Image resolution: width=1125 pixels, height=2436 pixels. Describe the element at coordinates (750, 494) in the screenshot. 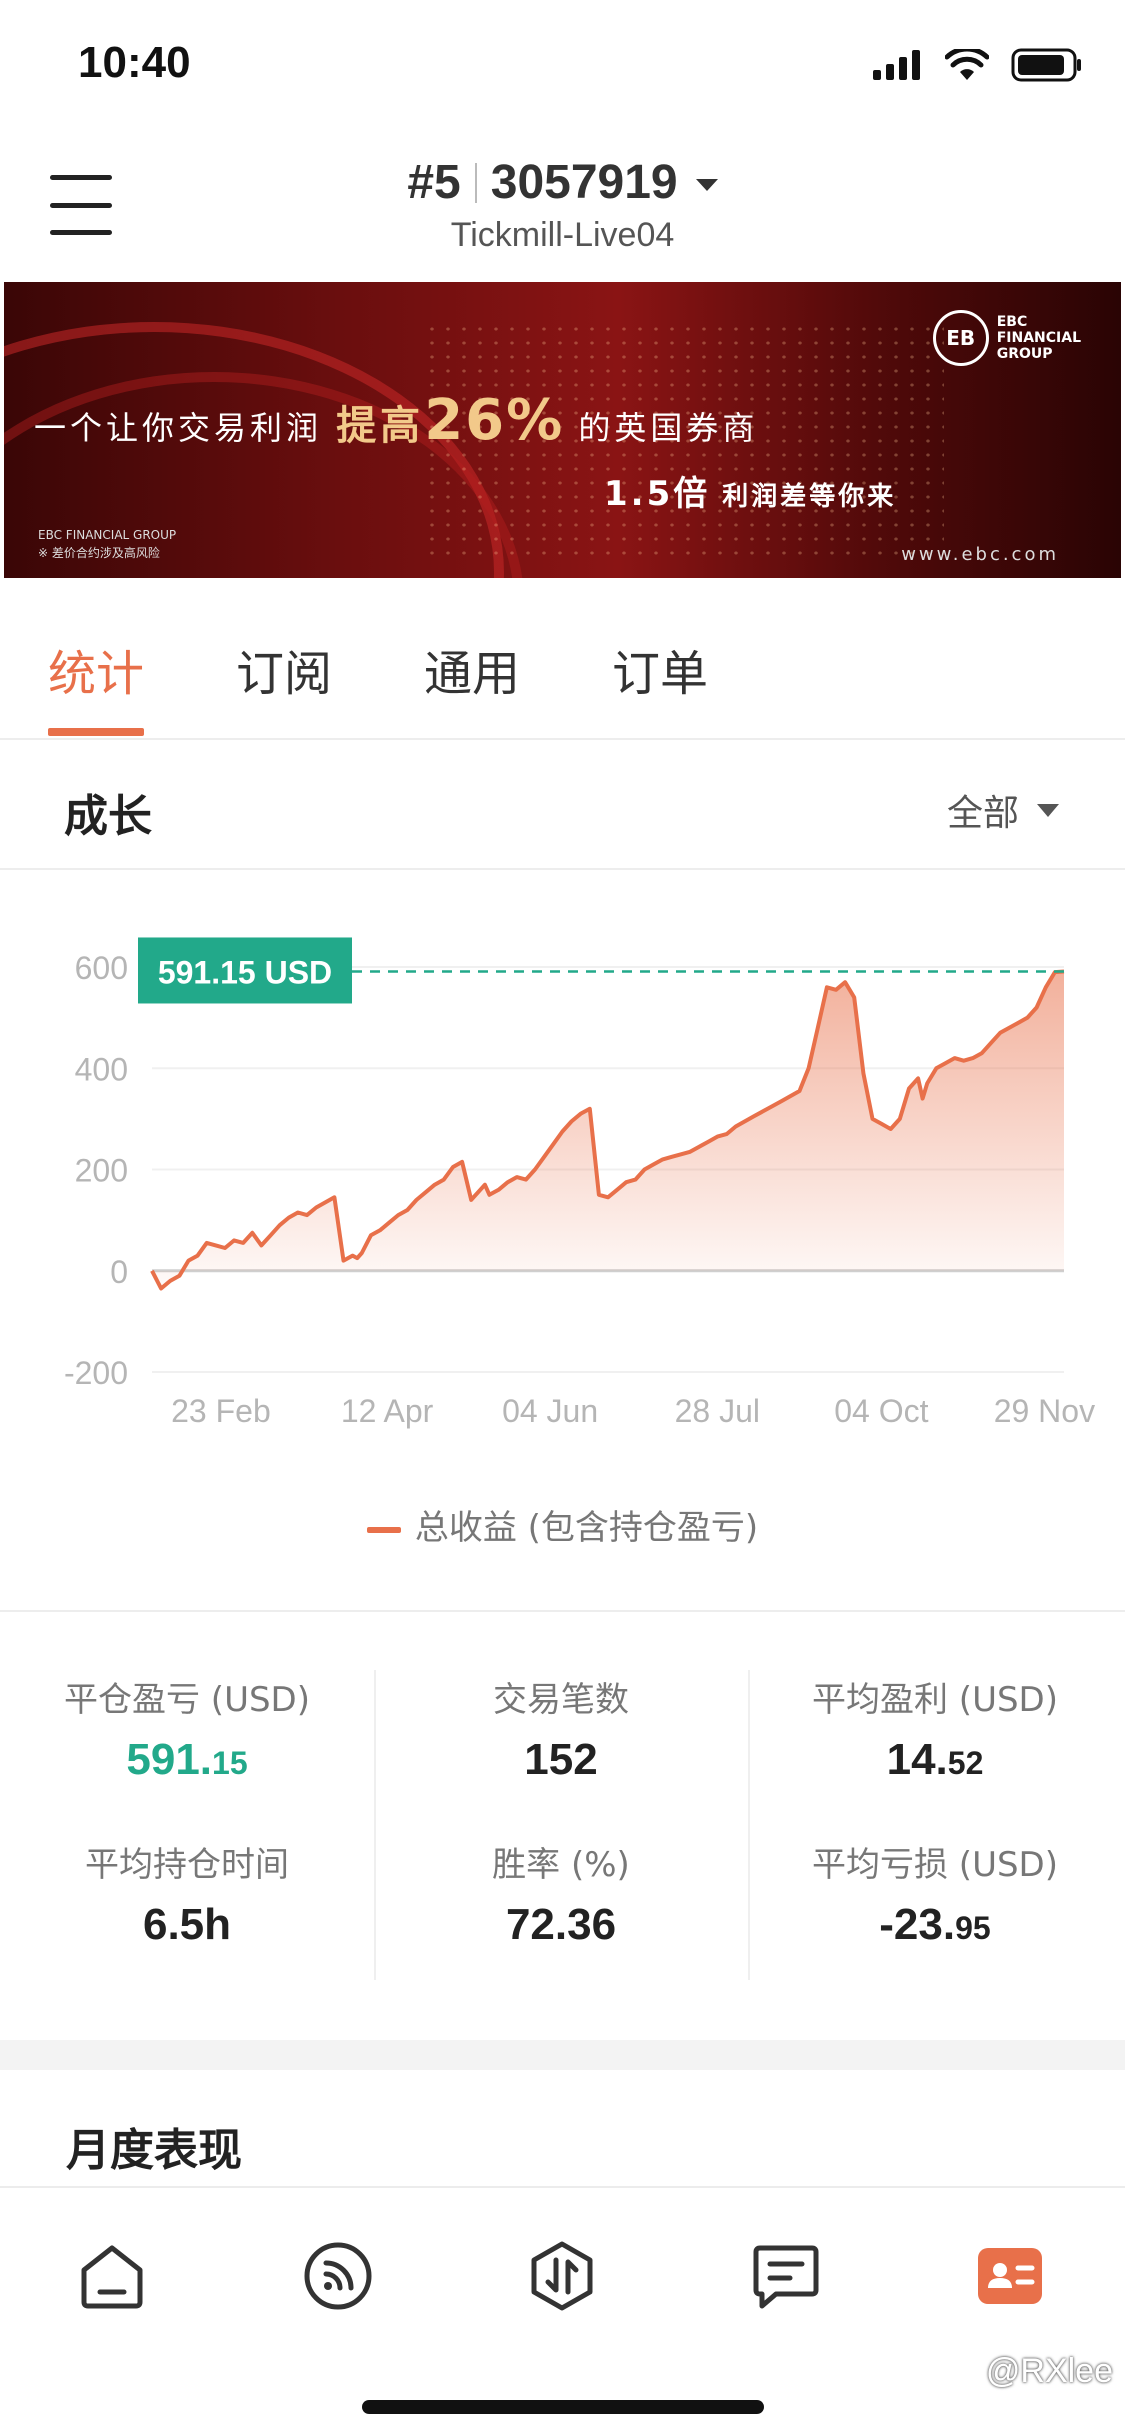

I see `banner-subline: 1.5倍 利润差等你来` at that location.